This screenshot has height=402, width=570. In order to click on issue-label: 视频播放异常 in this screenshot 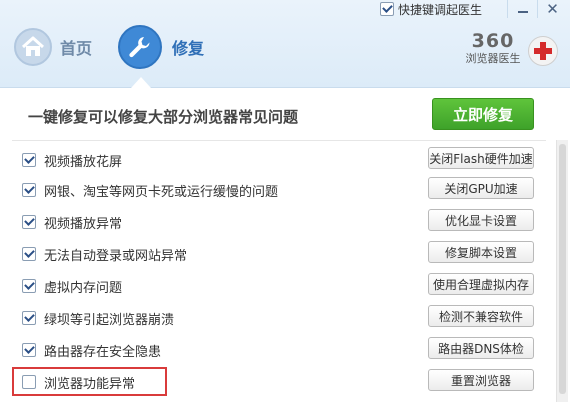, I will do `click(83, 224)`.